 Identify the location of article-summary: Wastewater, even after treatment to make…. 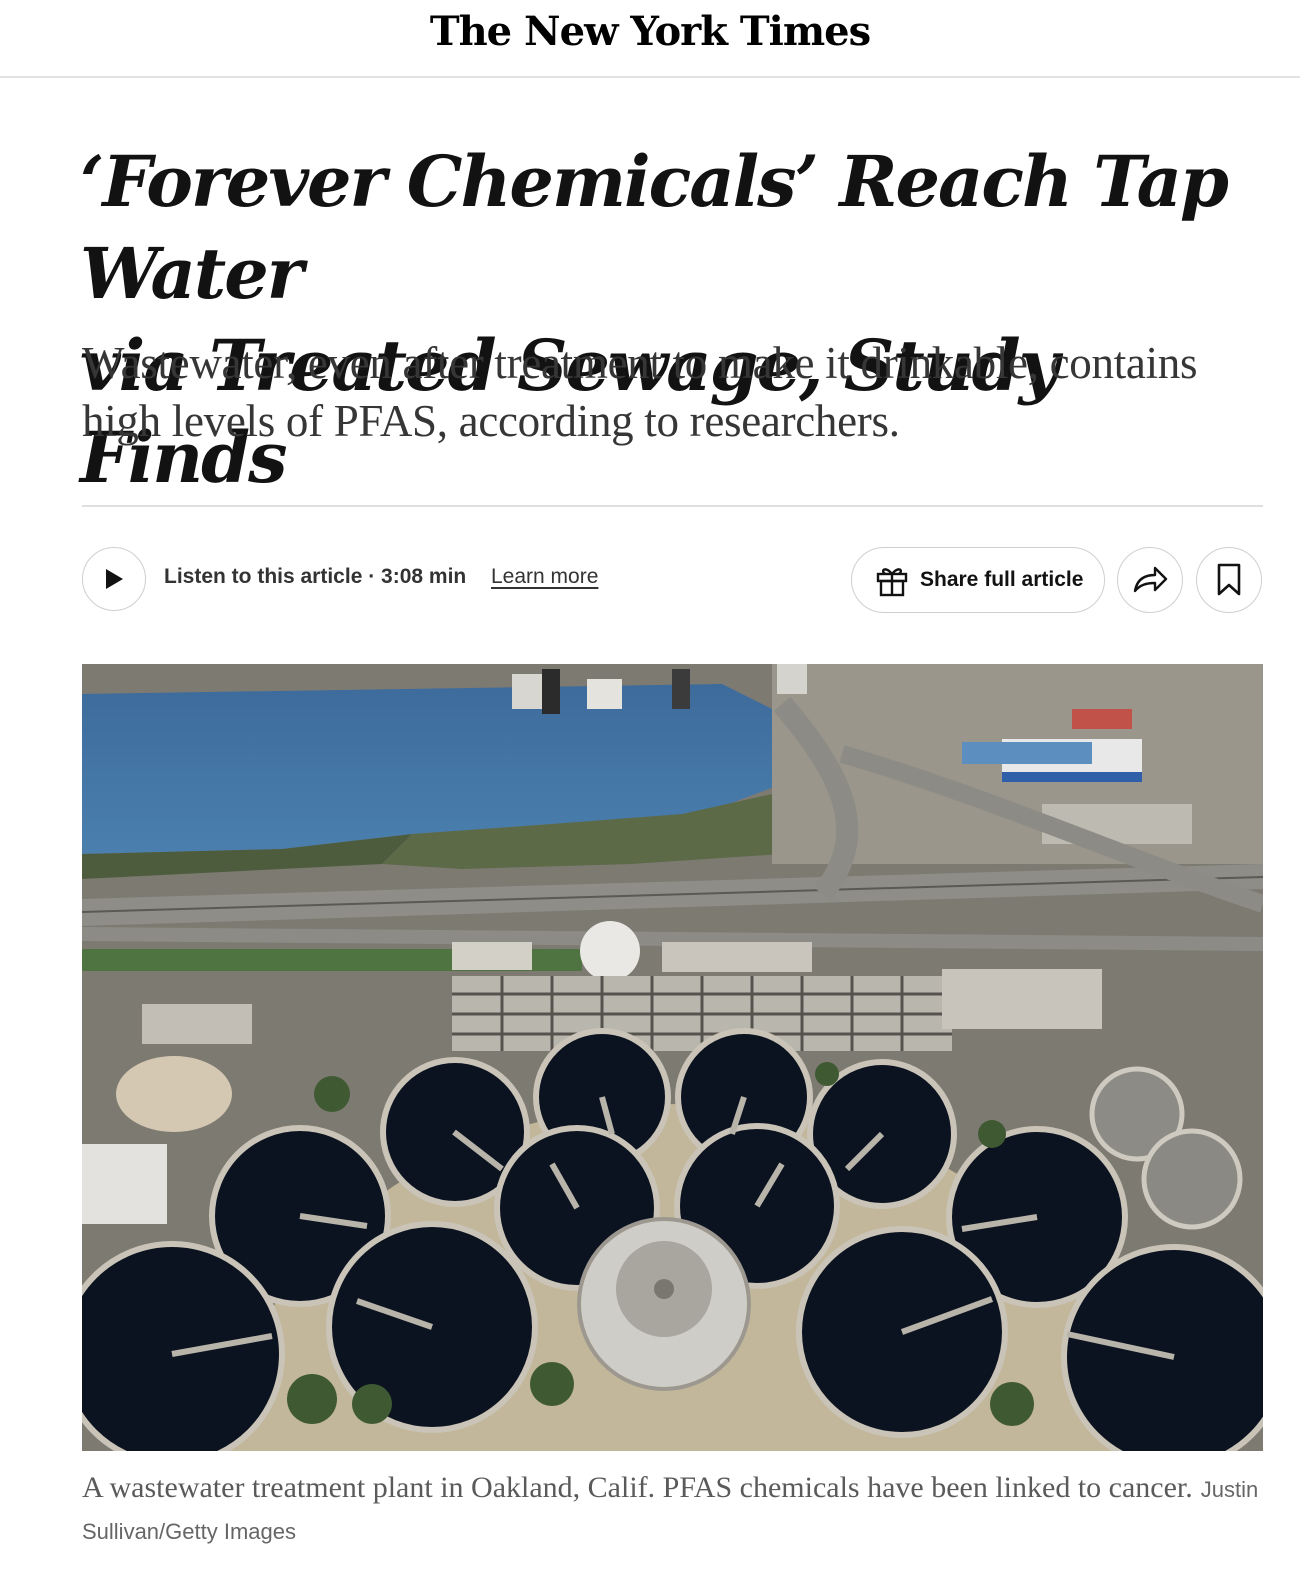
(640, 392).